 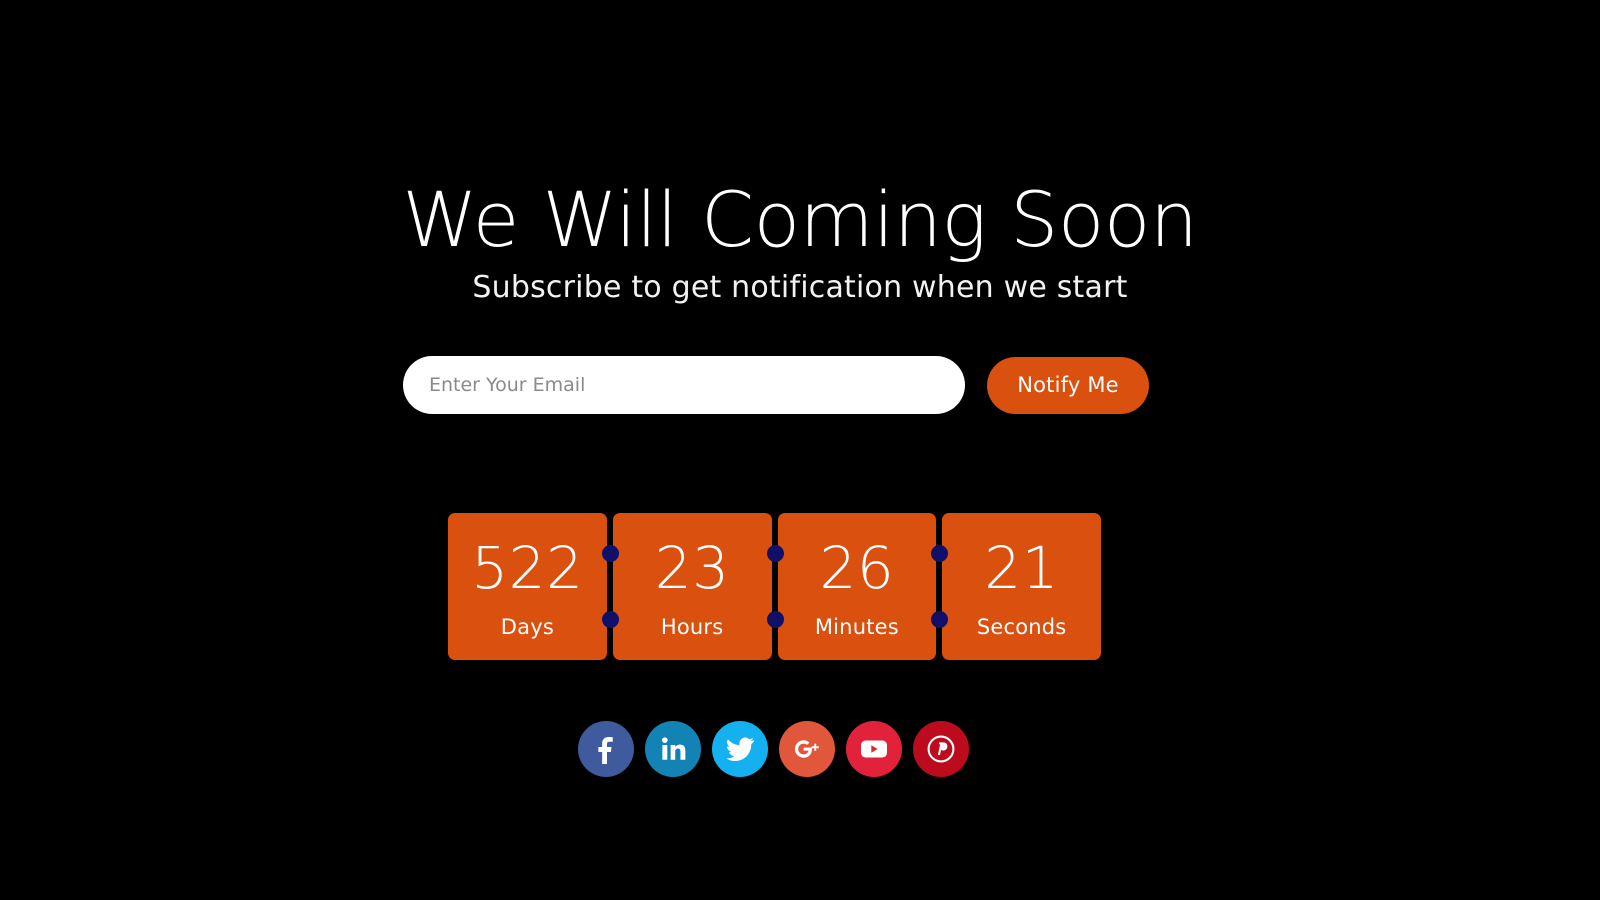 I want to click on social-link-pinterest, so click(x=941, y=749).